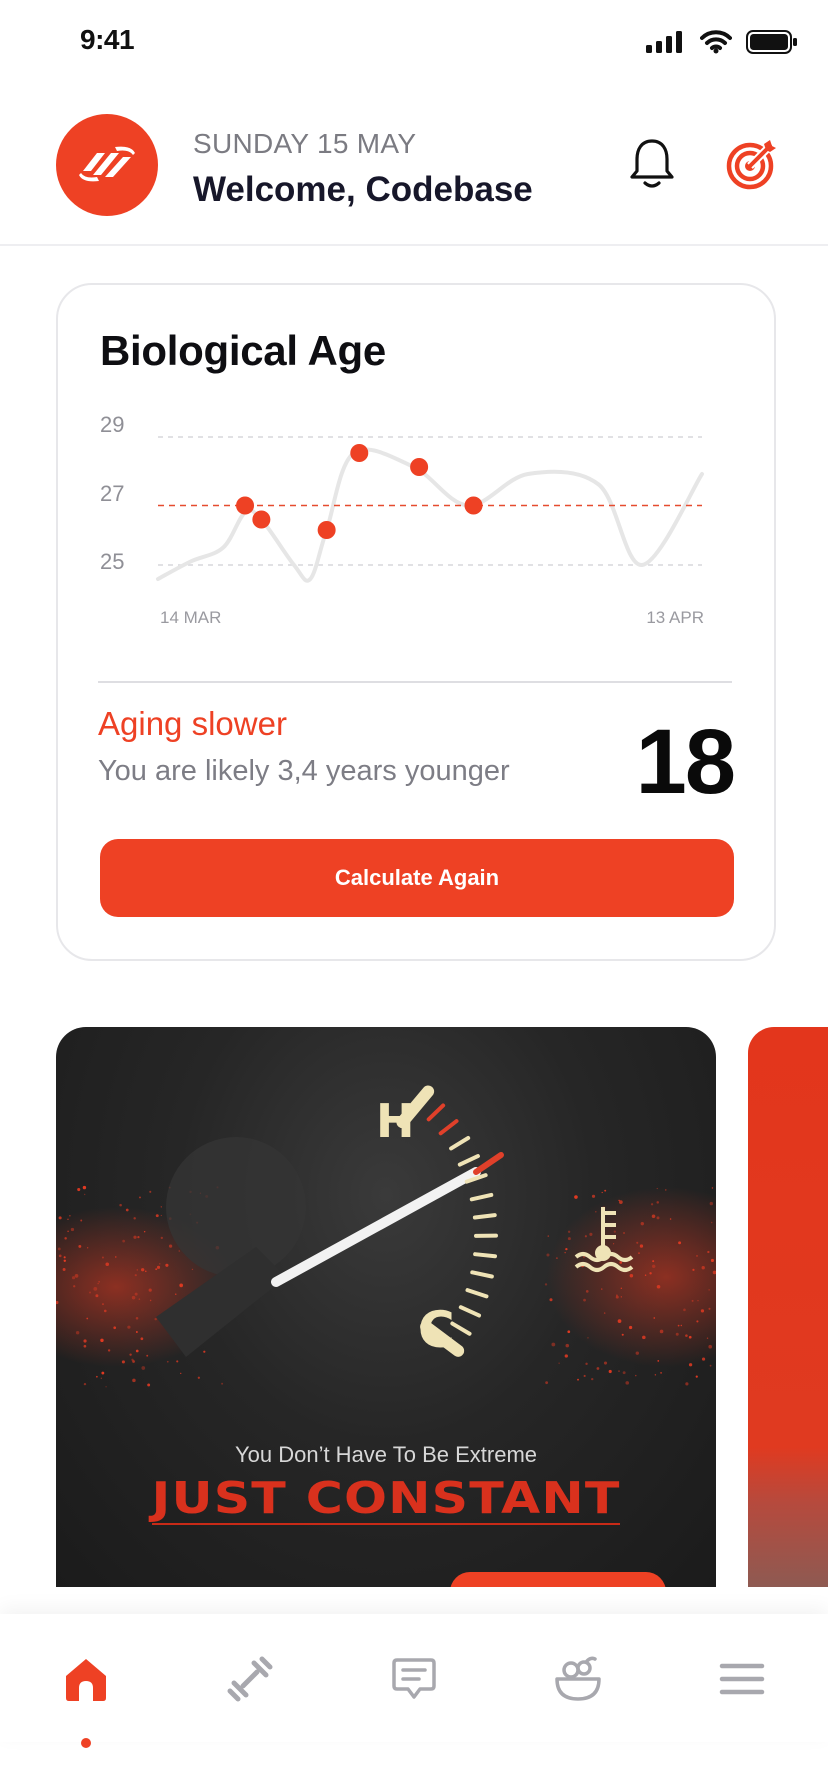  What do you see at coordinates (107, 39) in the screenshot?
I see `status-time: 9:41` at bounding box center [107, 39].